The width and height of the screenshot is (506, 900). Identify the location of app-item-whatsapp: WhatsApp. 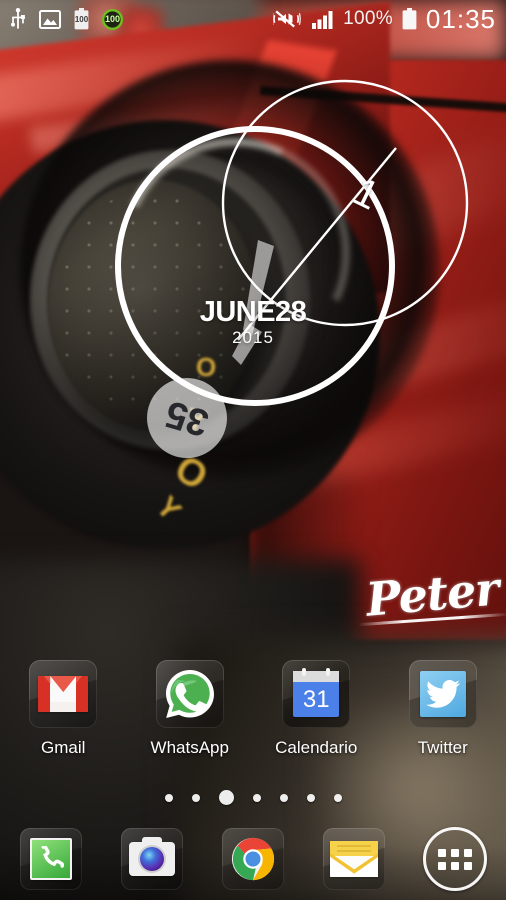
(190, 709).